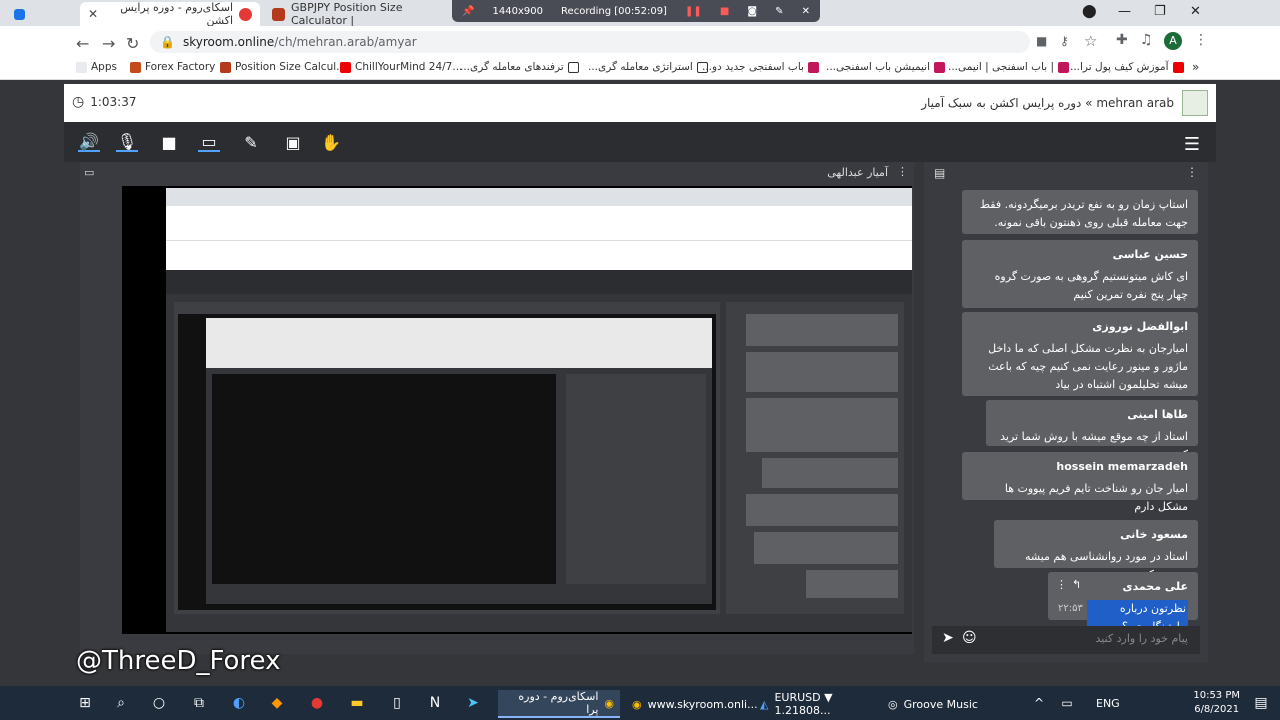  Describe the element at coordinates (93, 14) in the screenshot. I see `close-tab-icon: ✕` at that location.